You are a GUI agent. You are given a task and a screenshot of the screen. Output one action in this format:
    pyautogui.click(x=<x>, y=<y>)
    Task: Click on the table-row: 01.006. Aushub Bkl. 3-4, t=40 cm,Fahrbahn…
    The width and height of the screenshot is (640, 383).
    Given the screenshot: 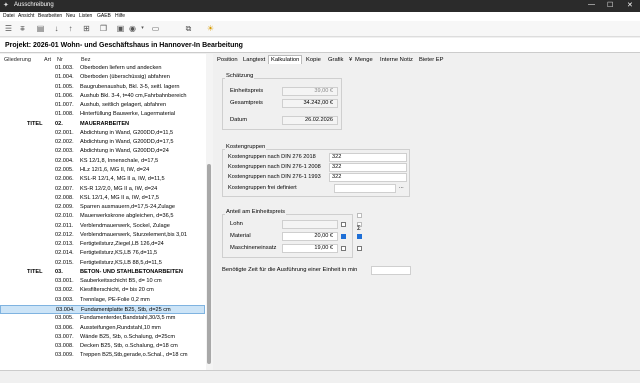 What is the action you would take?
    pyautogui.click(x=102, y=96)
    